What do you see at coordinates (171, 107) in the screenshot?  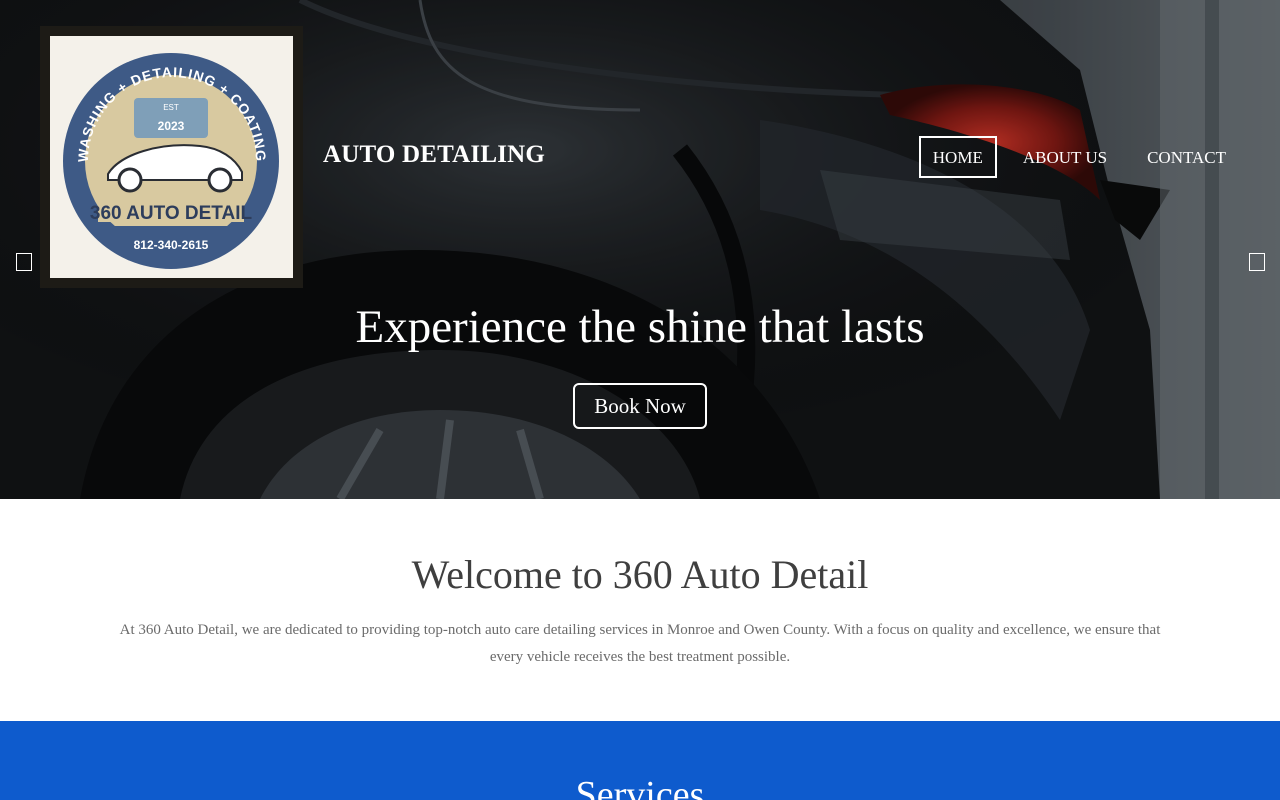 I see `logo-est: EST` at bounding box center [171, 107].